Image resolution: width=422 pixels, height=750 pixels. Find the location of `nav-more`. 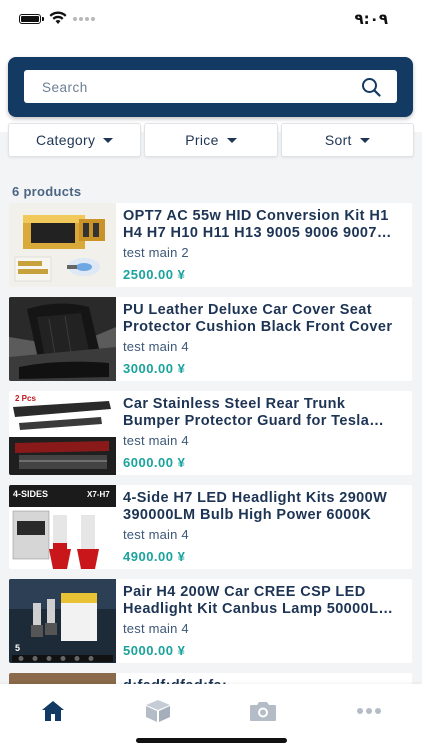

nav-more is located at coordinates (369, 711).